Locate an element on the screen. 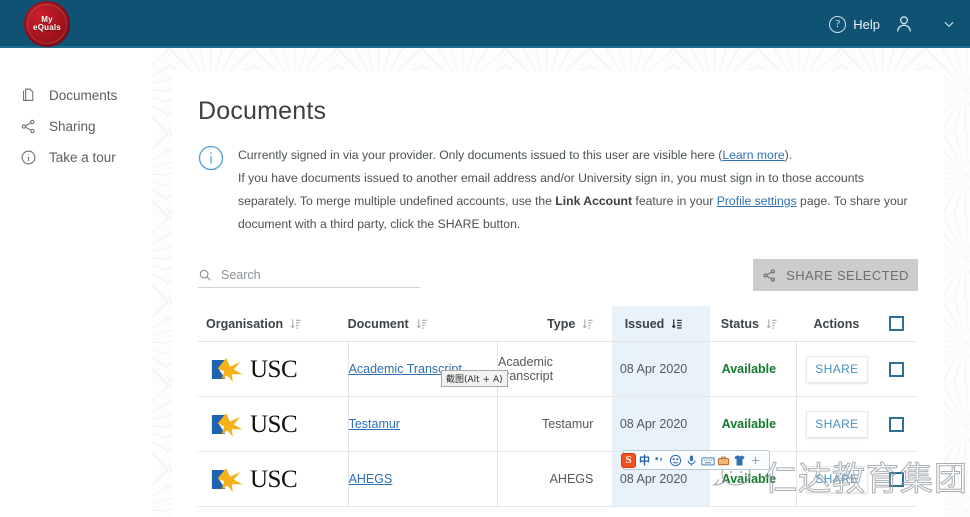 Image resolution: width=970 pixels, height=517 pixels. learn-more-link: Learn more is located at coordinates (753, 155).